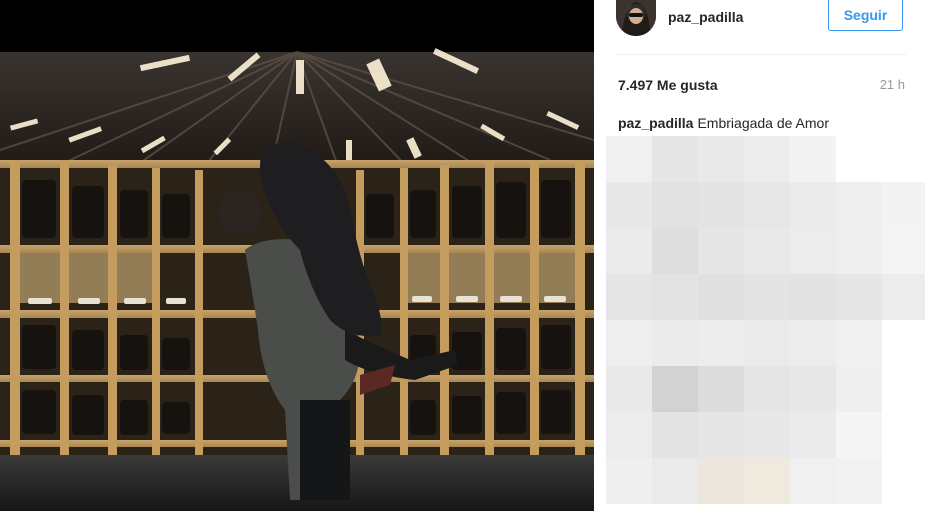 The height and width of the screenshot is (511, 925). What do you see at coordinates (892, 84) in the screenshot?
I see `post-timestamp: 21 h` at bounding box center [892, 84].